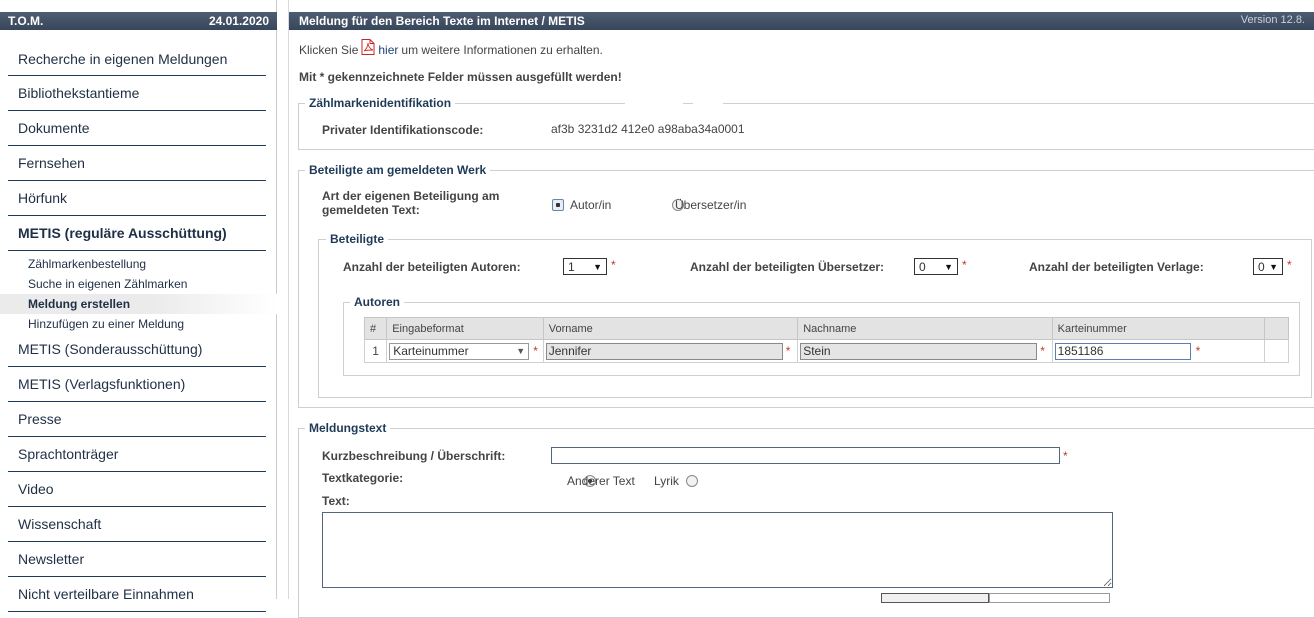 This screenshot has height=618, width=1314. Describe the element at coordinates (1276, 351) in the screenshot. I see `empty-cell` at that location.